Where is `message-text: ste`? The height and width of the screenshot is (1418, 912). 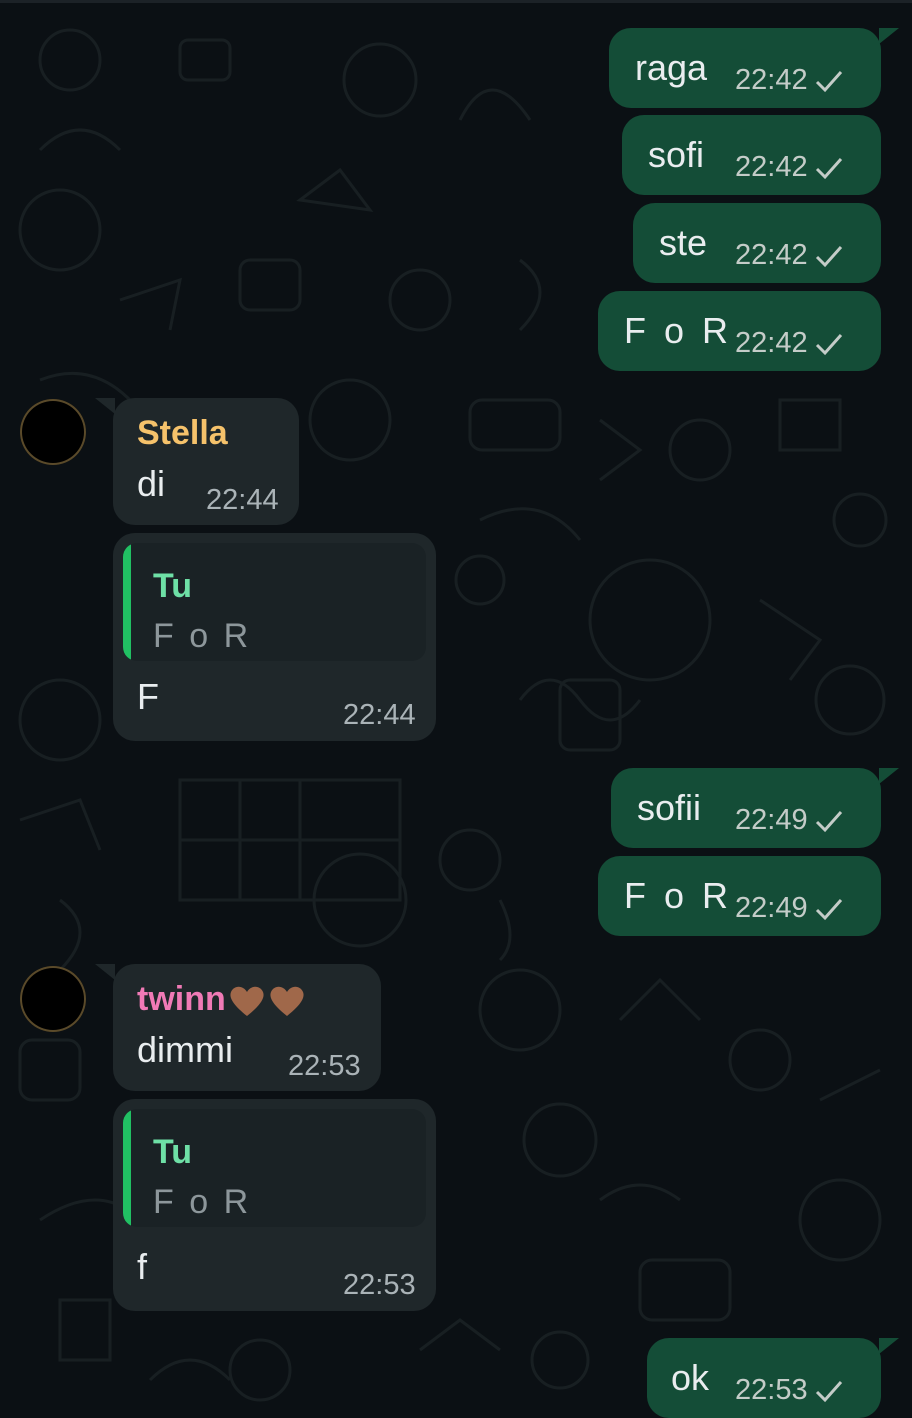
message-text: ste is located at coordinates (683, 242).